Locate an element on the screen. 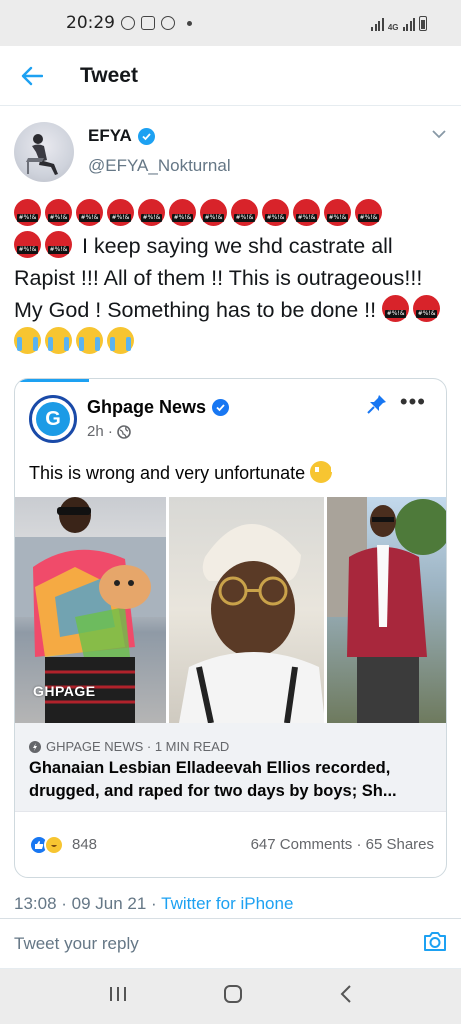 This screenshot has height=1024, width=461. tweet-timestamp: 13:08 · 09 Jun 21 · Twitter for iPhone is located at coordinates (153, 904).